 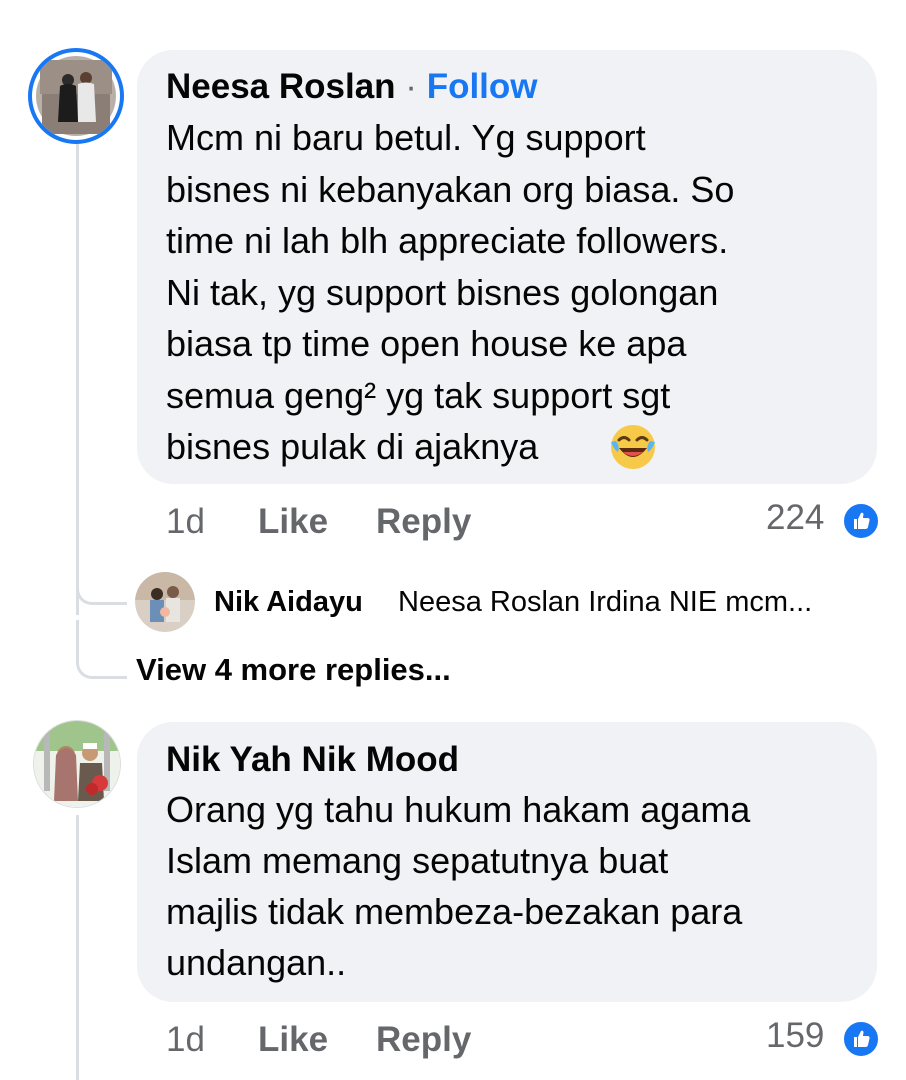 What do you see at coordinates (77, 764) in the screenshot?
I see `avatar-nik-yah-nik-mood` at bounding box center [77, 764].